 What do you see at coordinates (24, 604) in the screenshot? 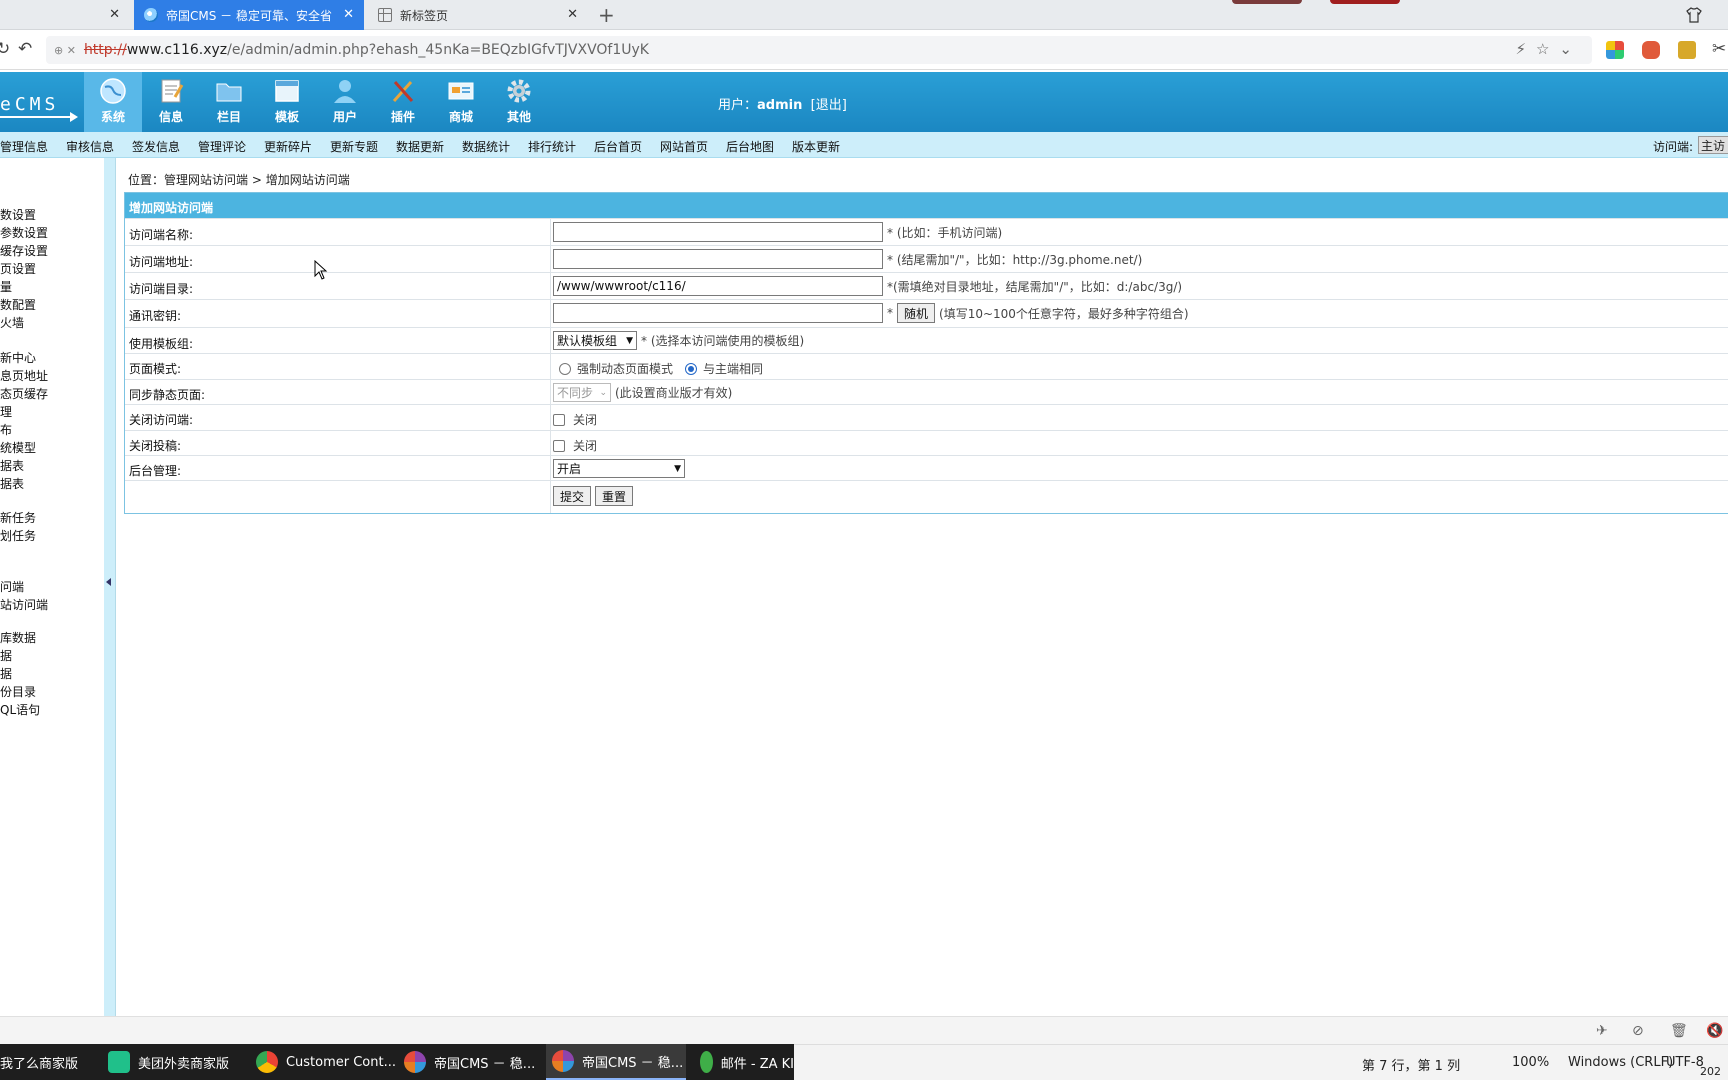
I see `sidebar-item: 站访问端` at bounding box center [24, 604].